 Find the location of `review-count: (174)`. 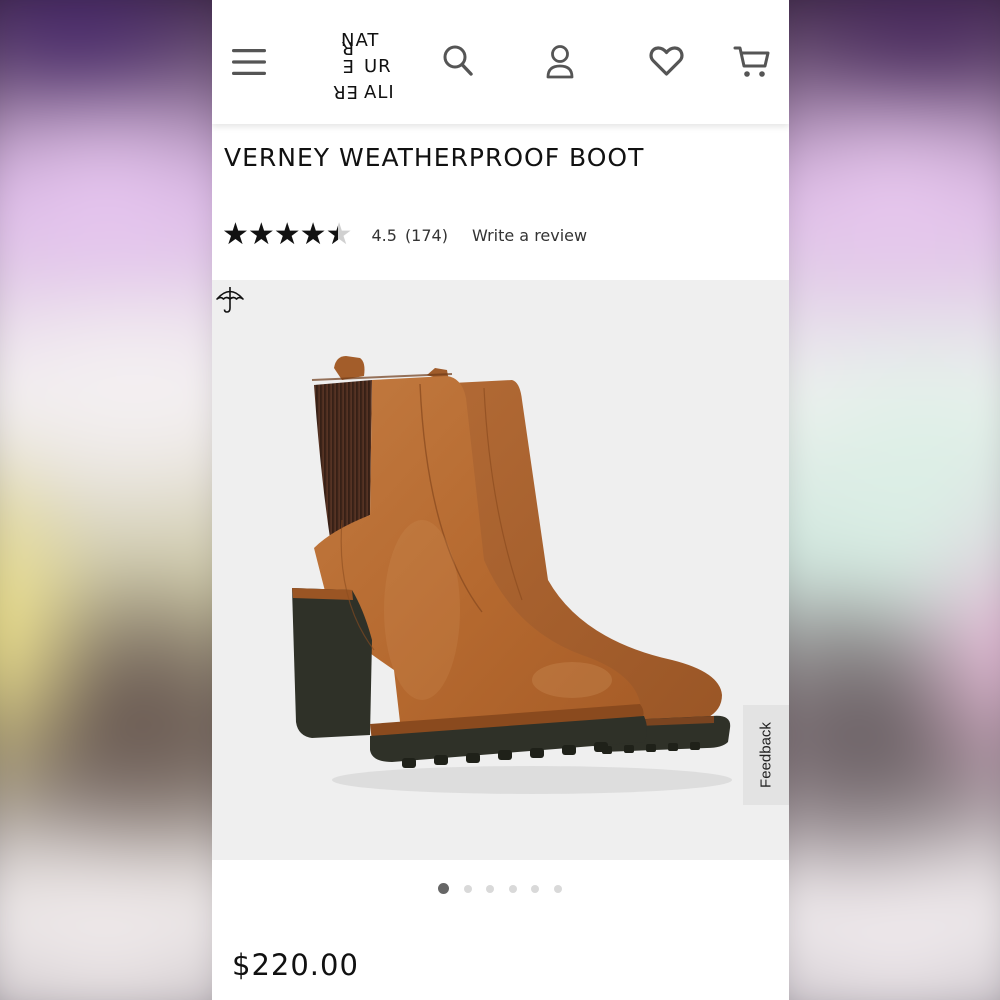

review-count: (174) is located at coordinates (426, 235).